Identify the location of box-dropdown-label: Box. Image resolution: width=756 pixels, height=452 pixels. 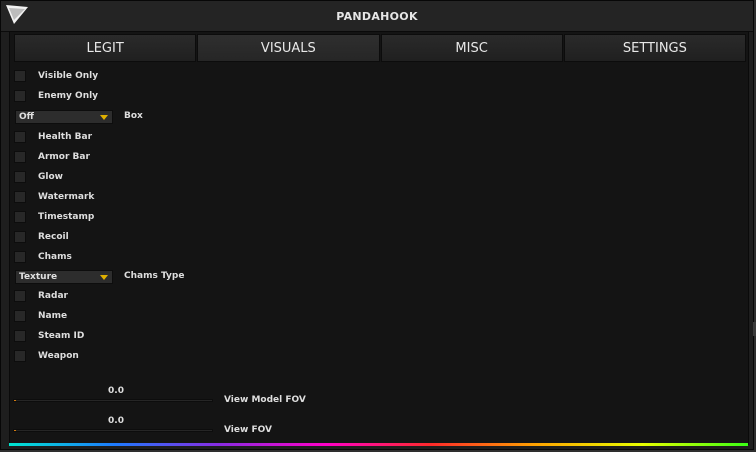
(133, 116).